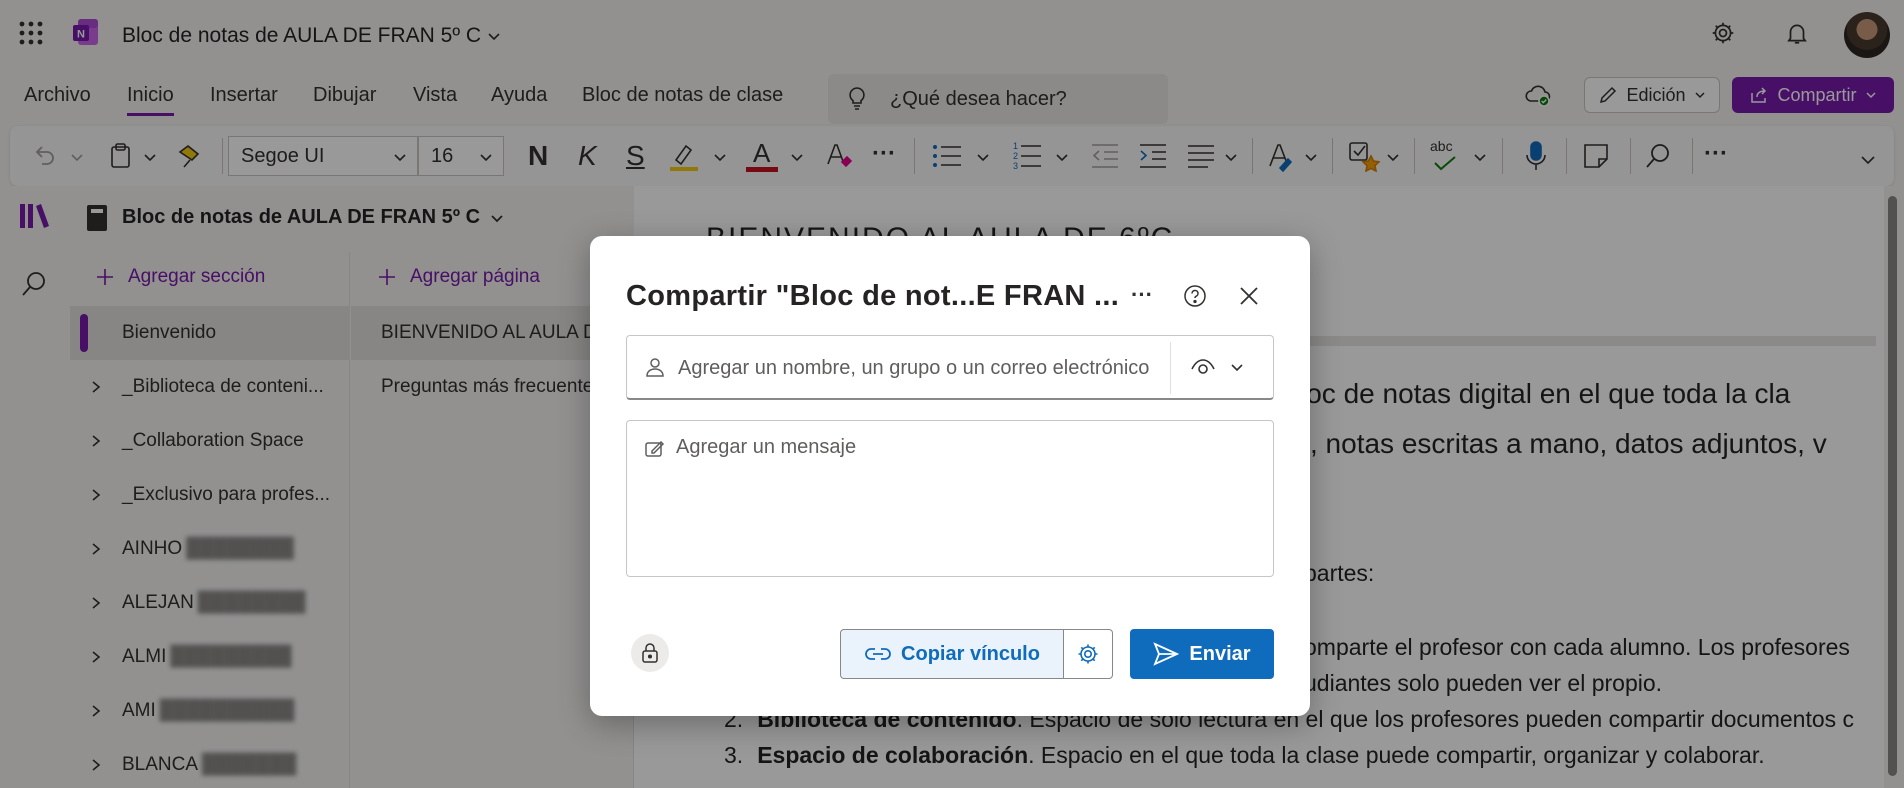  Describe the element at coordinates (1249, 296) in the screenshot. I see `close-icon` at that location.